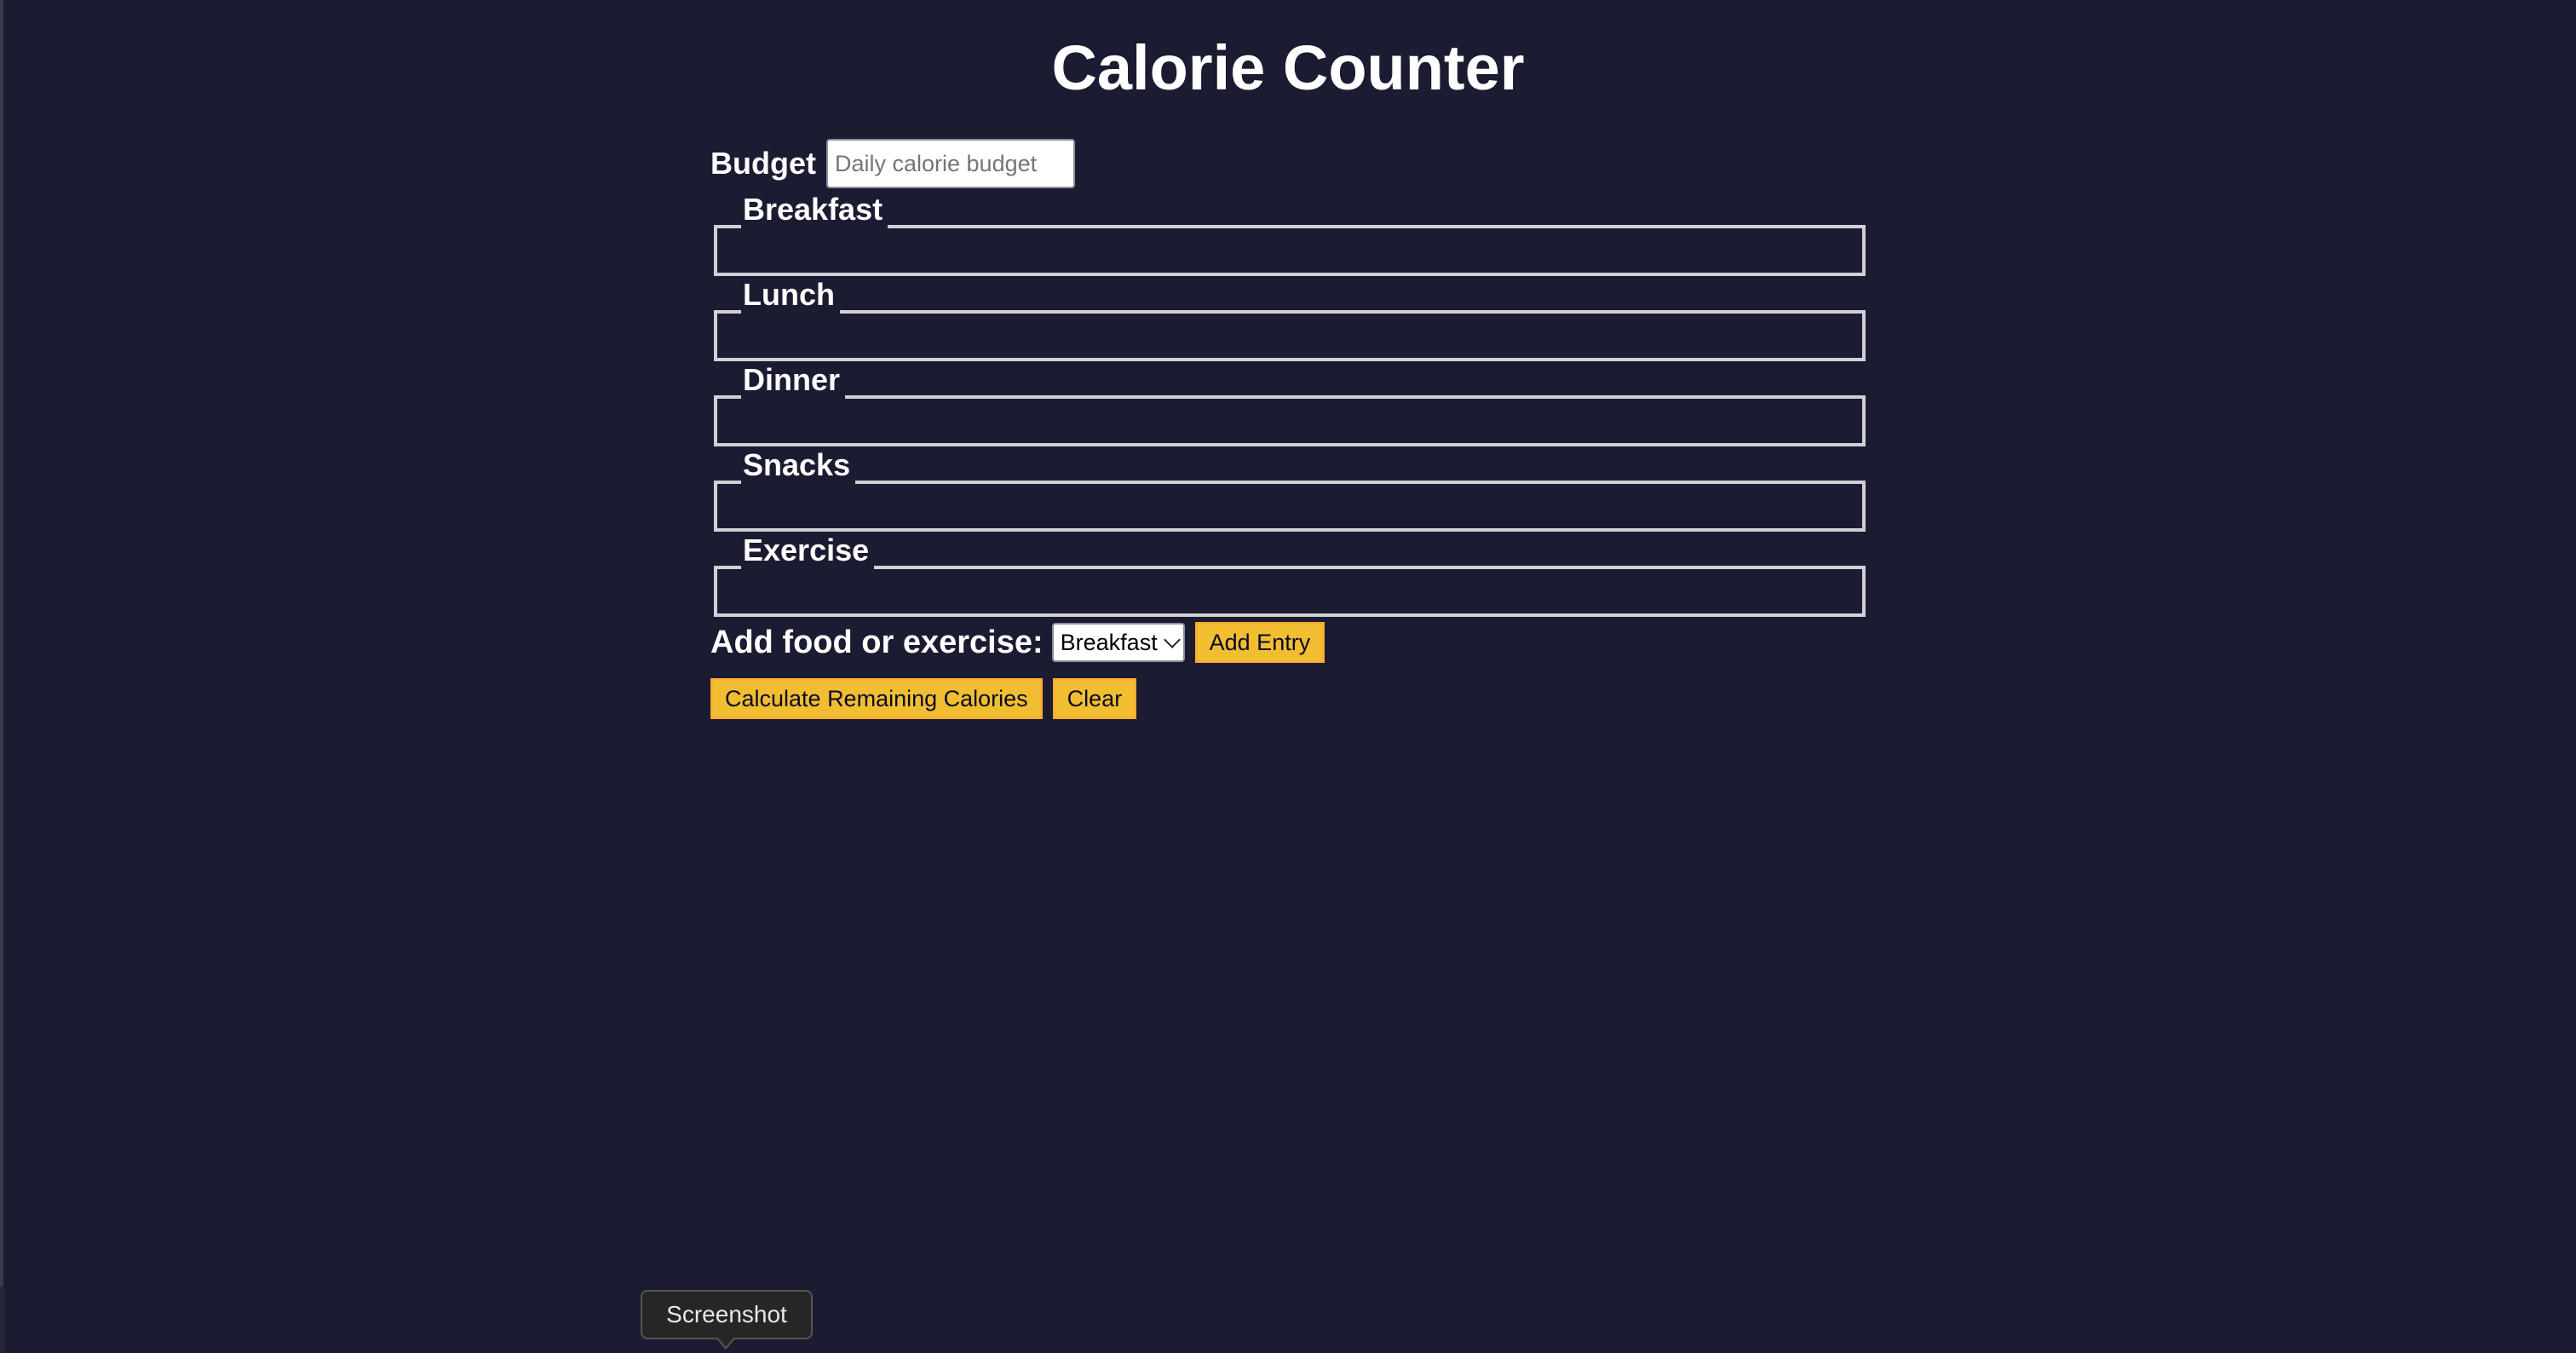 This screenshot has width=2576, height=1353. What do you see at coordinates (2, 676) in the screenshot?
I see `window-edge` at bounding box center [2, 676].